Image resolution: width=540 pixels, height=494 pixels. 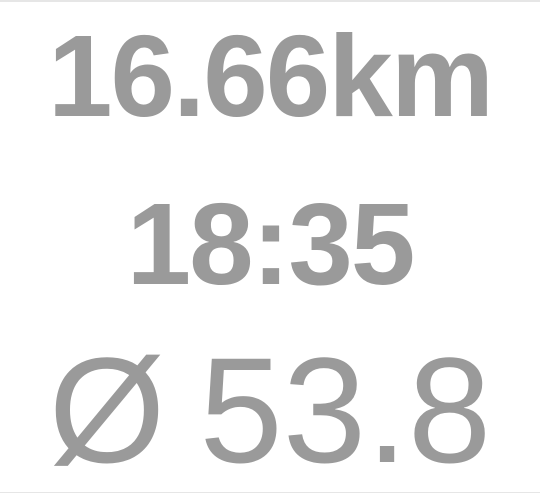 What do you see at coordinates (107, 410) in the screenshot?
I see `average-symbol: Ø` at bounding box center [107, 410].